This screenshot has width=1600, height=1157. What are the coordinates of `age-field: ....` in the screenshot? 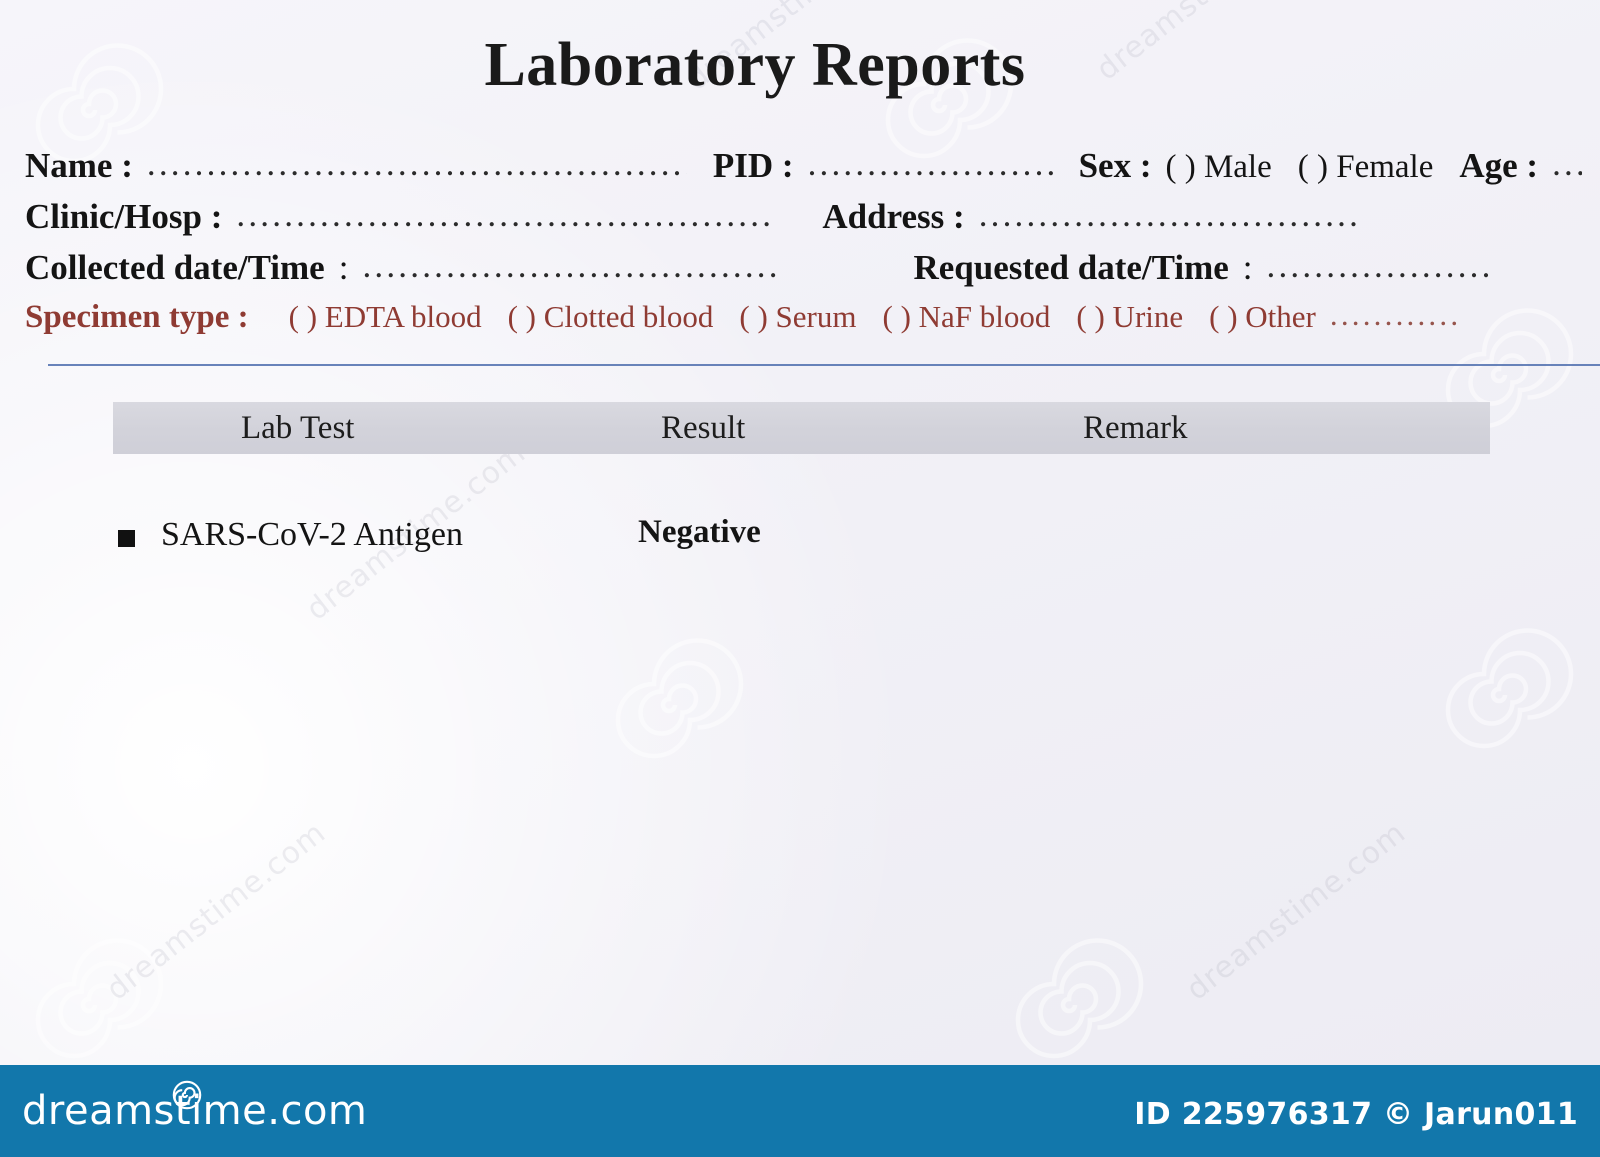 It's located at (1567, 163).